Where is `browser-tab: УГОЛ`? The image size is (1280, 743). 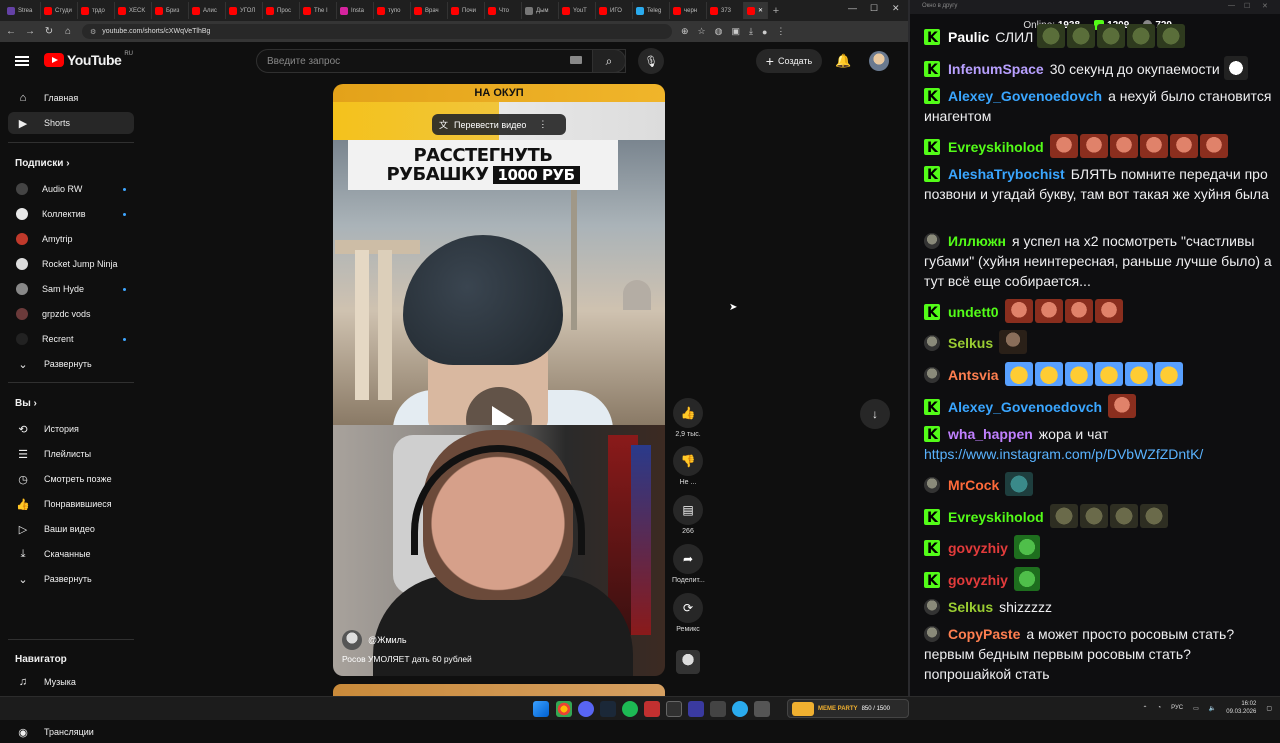 browser-tab: УГОЛ is located at coordinates (244, 10).